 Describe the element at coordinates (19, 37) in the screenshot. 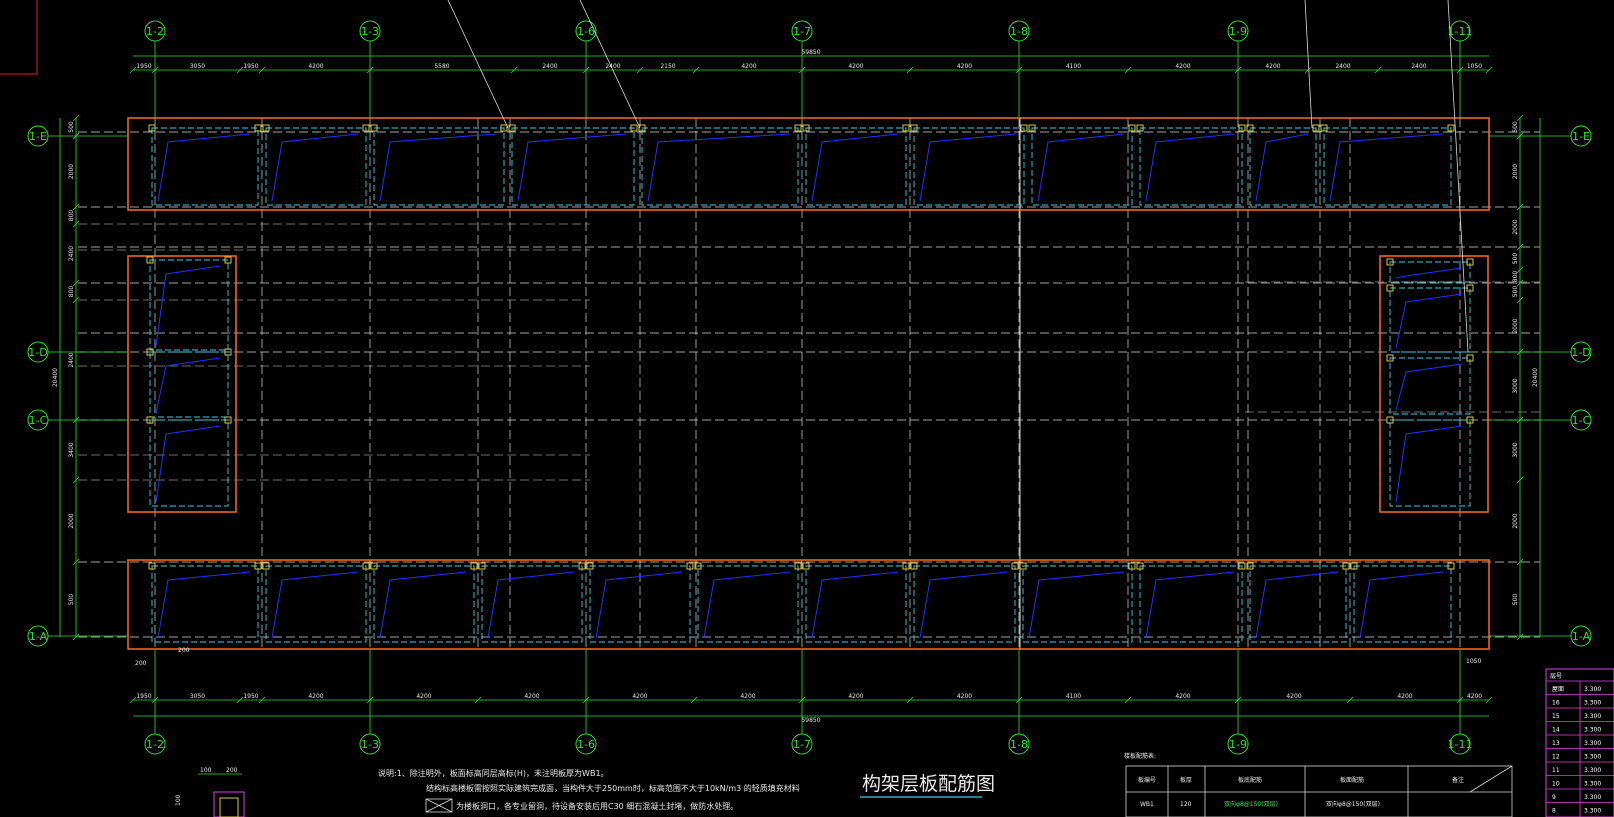

I see `frame-corner` at that location.